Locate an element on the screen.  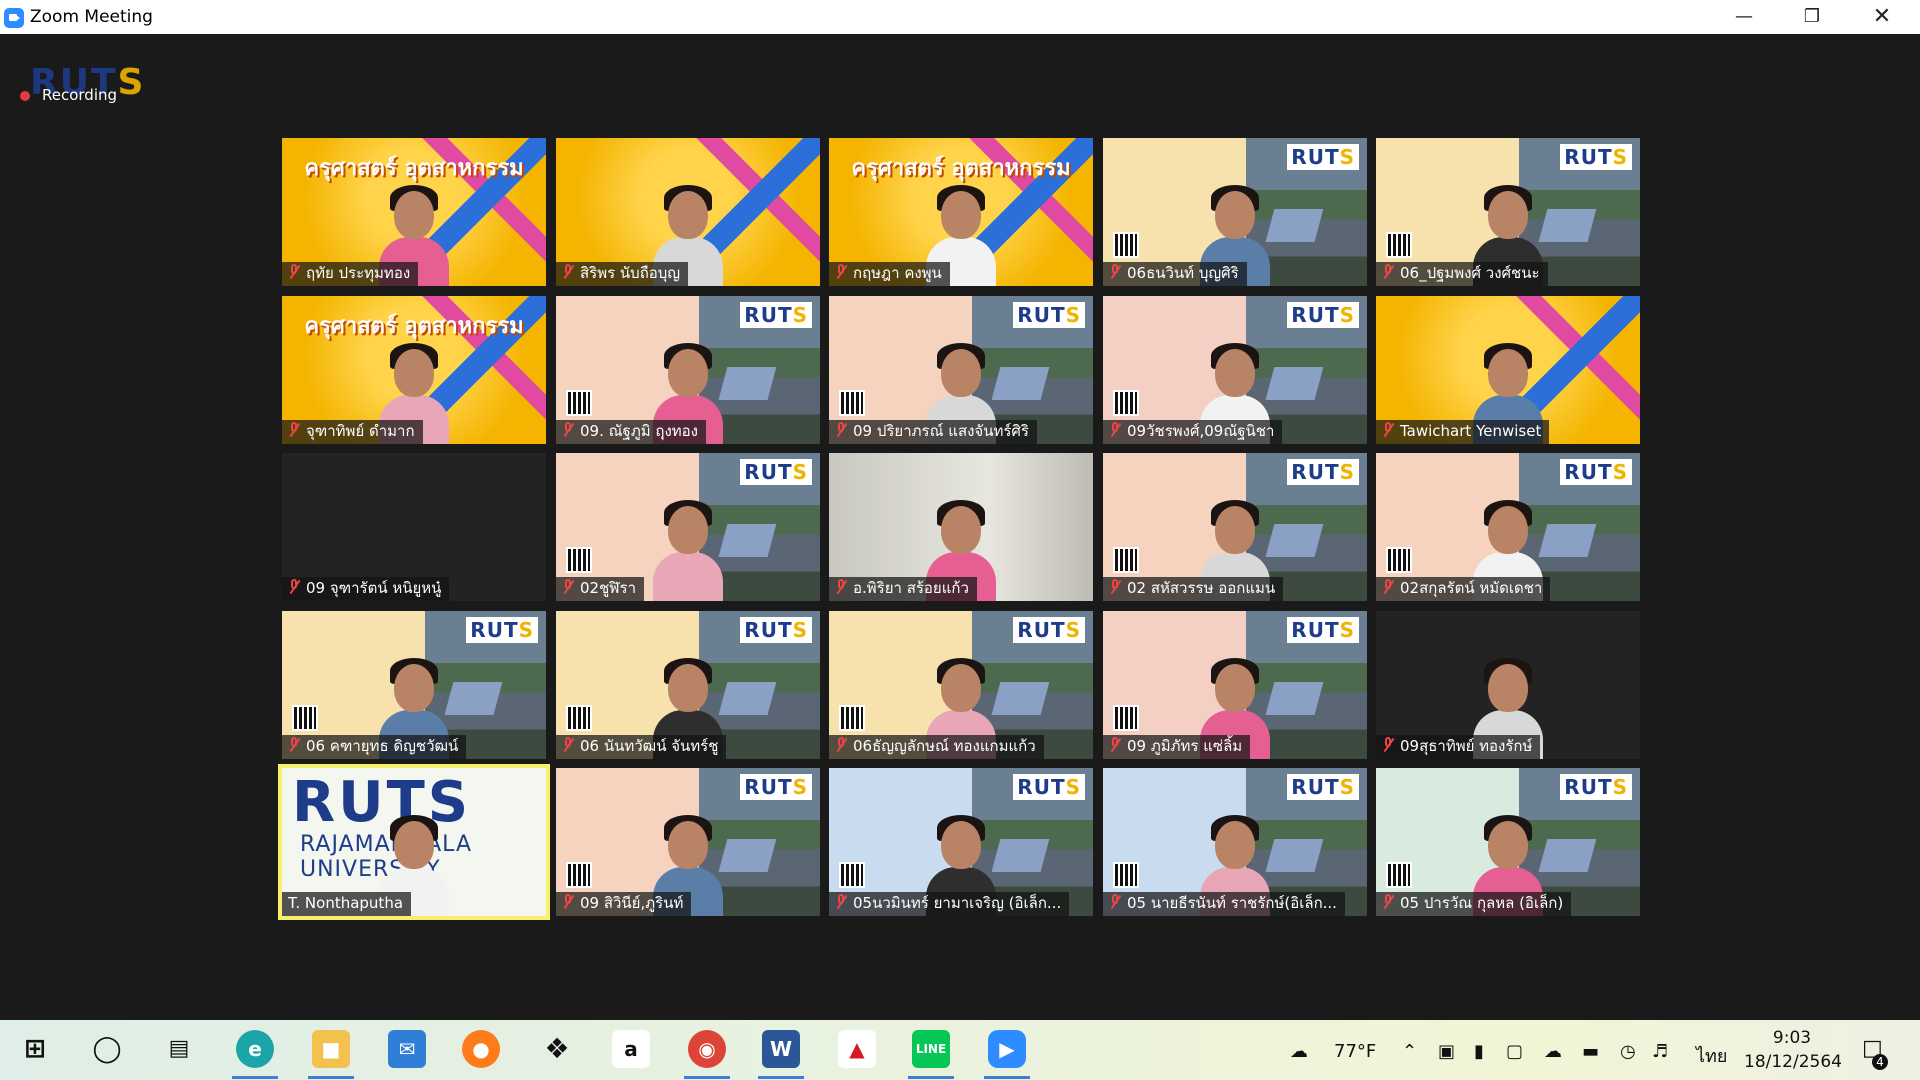
zoom-running-indicator is located at coordinates (1007, 1077).